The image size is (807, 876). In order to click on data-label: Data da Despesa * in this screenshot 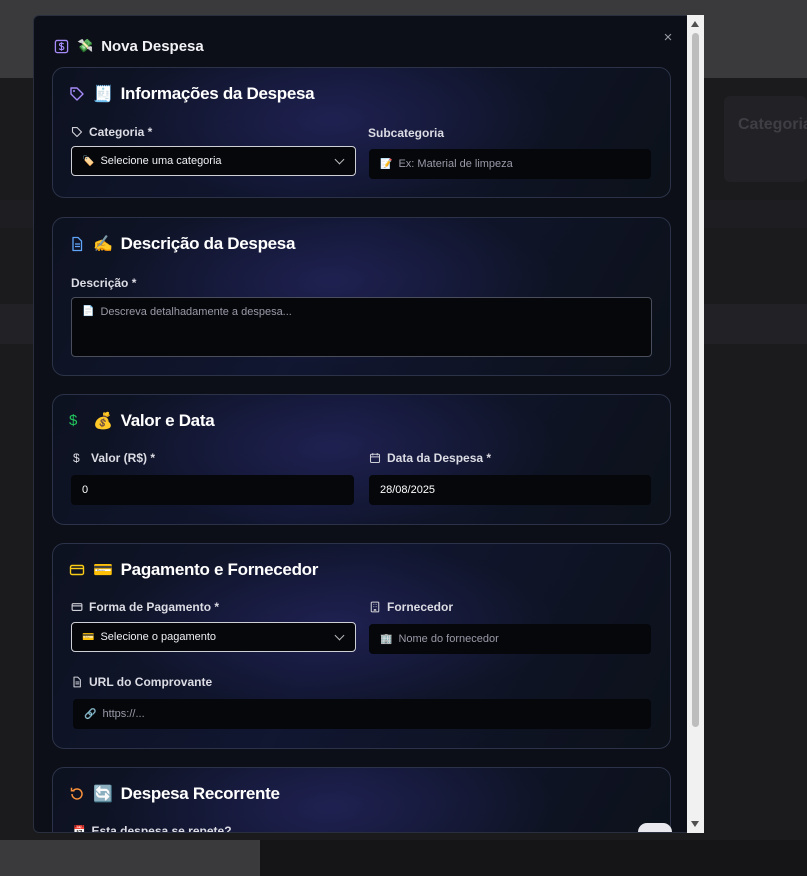, I will do `click(430, 458)`.